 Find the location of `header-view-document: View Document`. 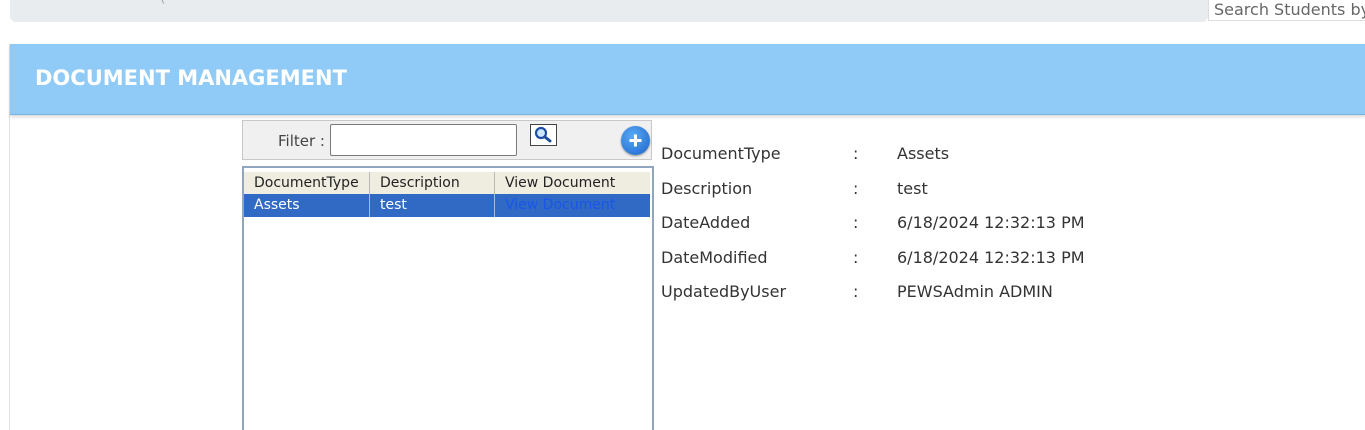

header-view-document: View Document is located at coordinates (572, 183).